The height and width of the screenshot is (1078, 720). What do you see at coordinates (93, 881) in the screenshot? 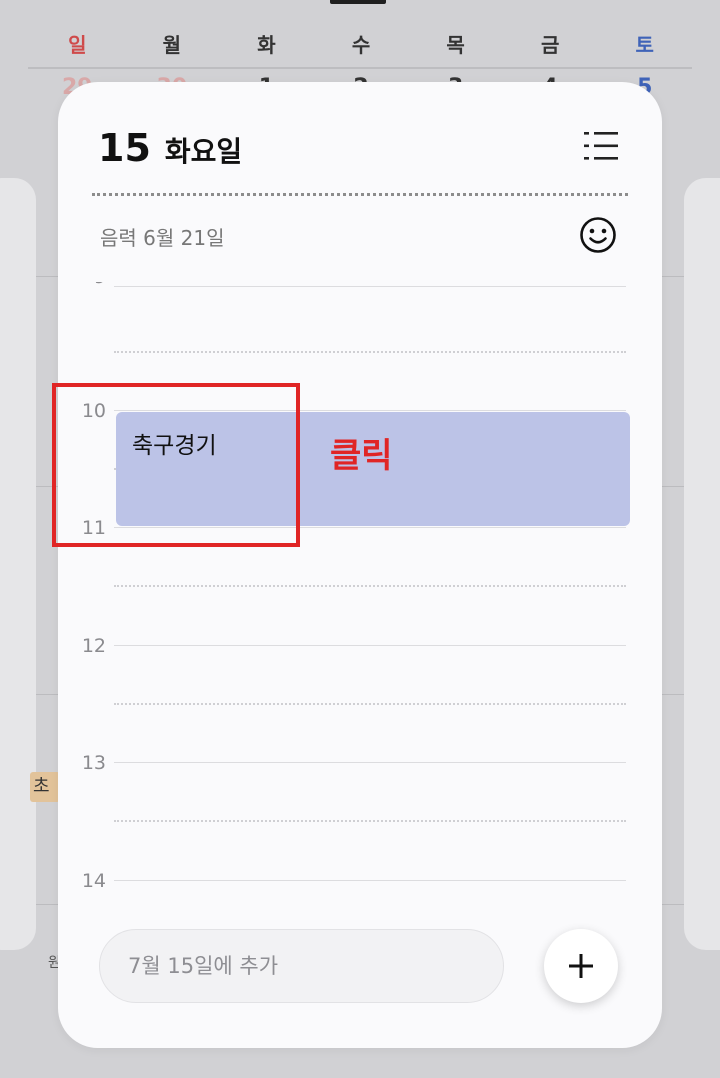
I see `hour-label: 14` at bounding box center [93, 881].